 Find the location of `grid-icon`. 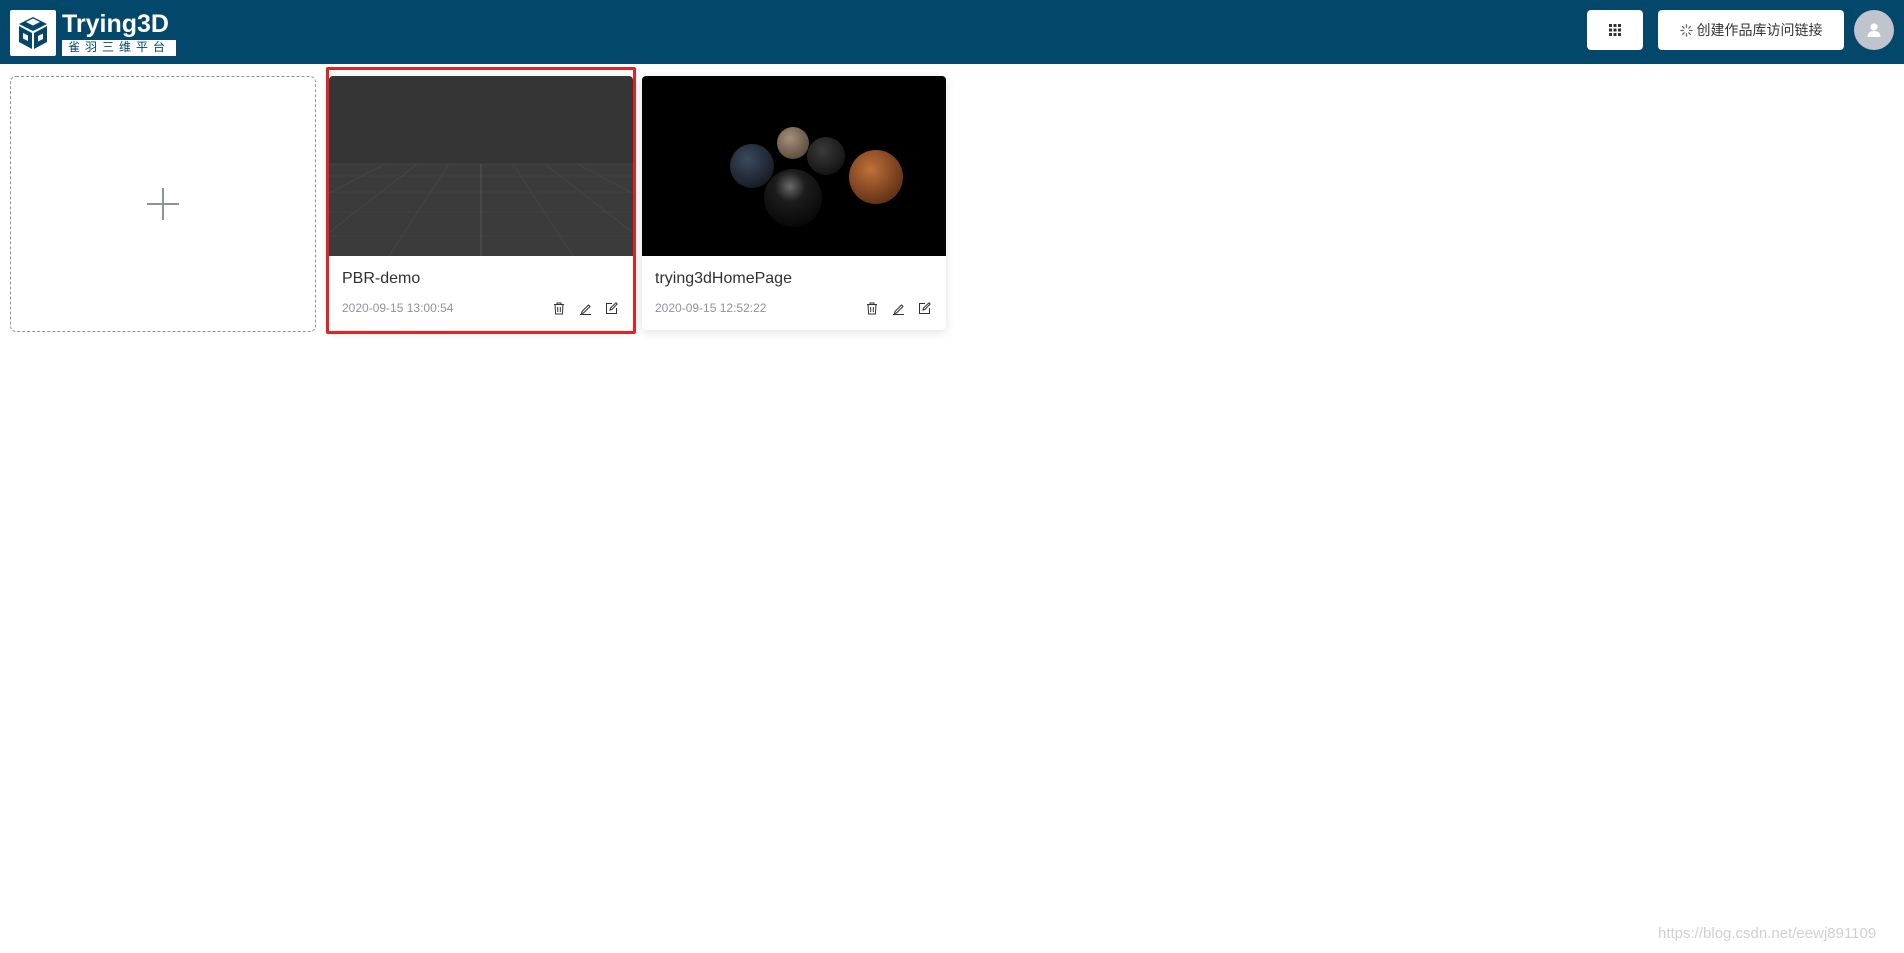

grid-icon is located at coordinates (1615, 30).